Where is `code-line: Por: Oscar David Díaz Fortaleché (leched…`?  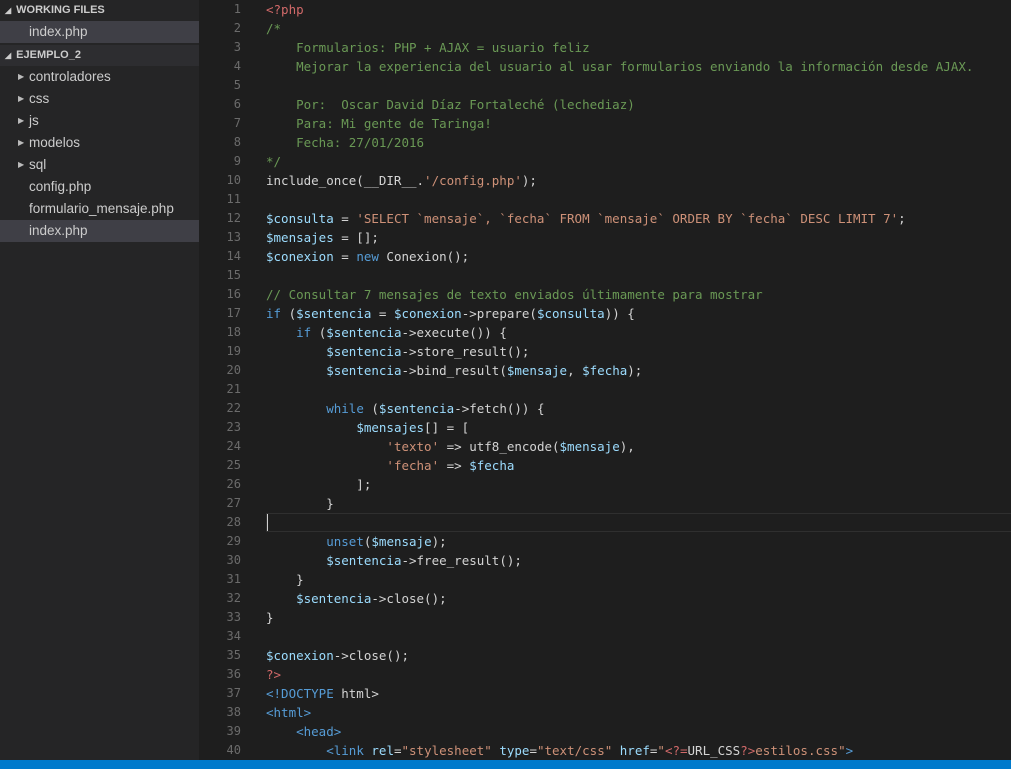
code-line: Por: Oscar David Díaz Fortaleché (leched… is located at coordinates (619, 104).